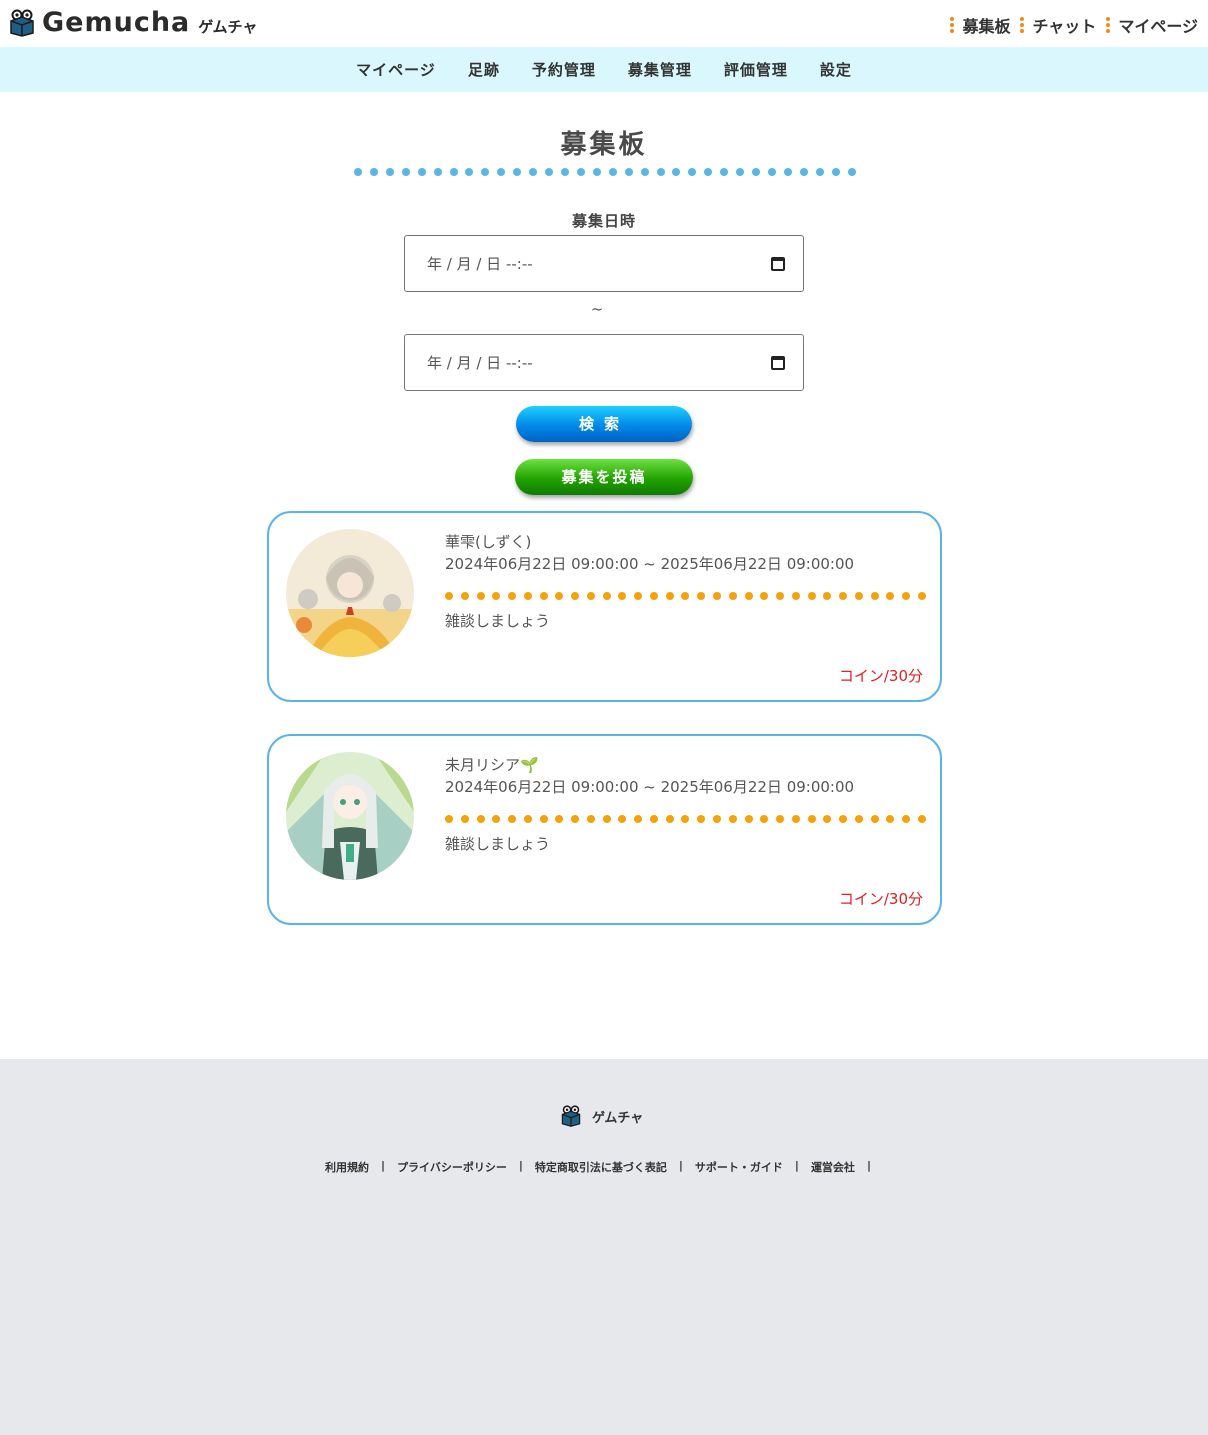  I want to click on footer-link-support: サポート・ガイド, so click(739, 1167).